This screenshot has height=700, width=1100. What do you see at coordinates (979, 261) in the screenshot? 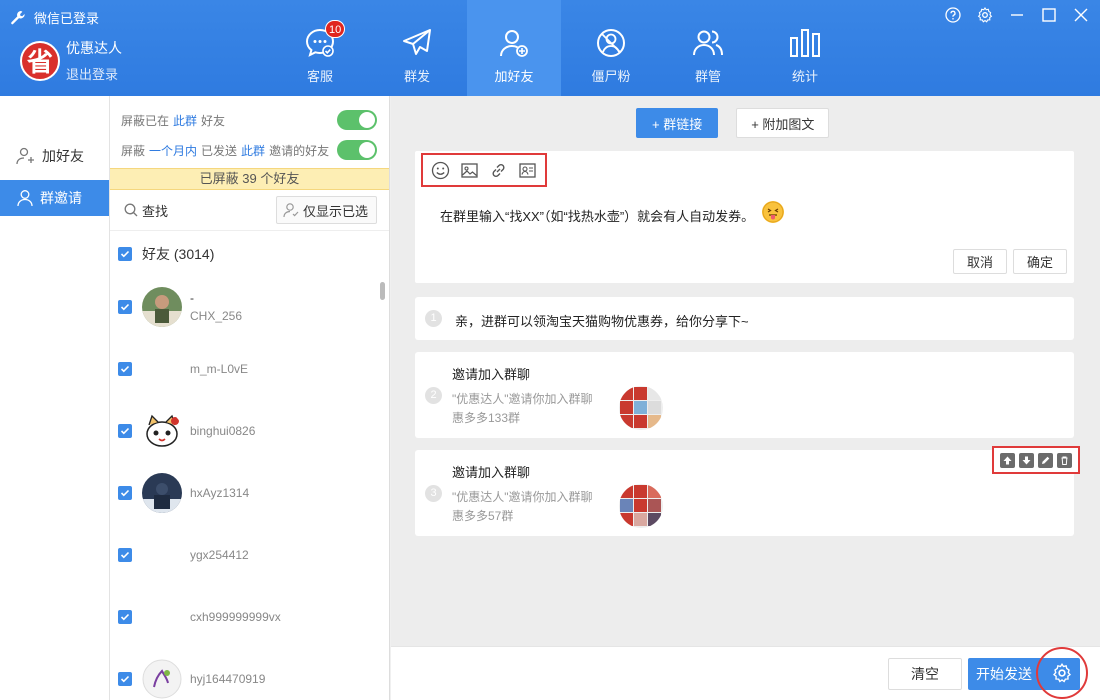
I see `cancel-button: 取消` at bounding box center [979, 261].